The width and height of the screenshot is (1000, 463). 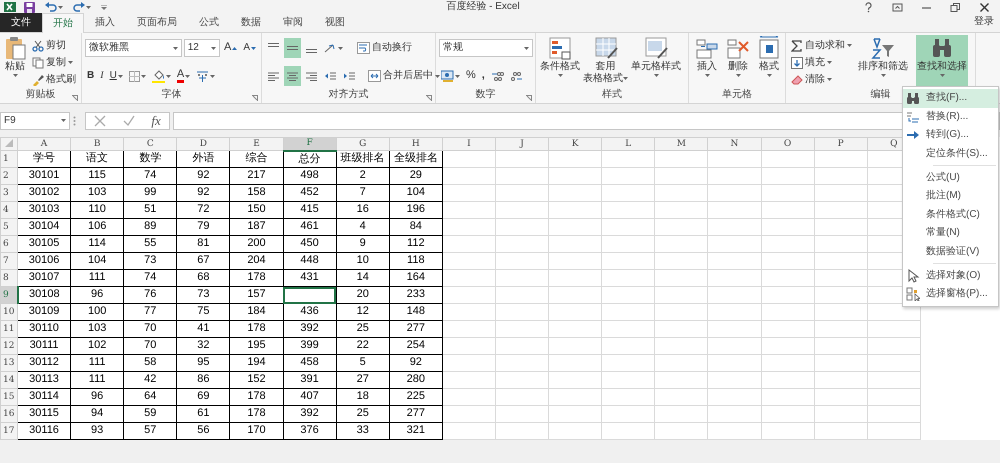 What do you see at coordinates (292, 48) in the screenshot?
I see `middle-align-button` at bounding box center [292, 48].